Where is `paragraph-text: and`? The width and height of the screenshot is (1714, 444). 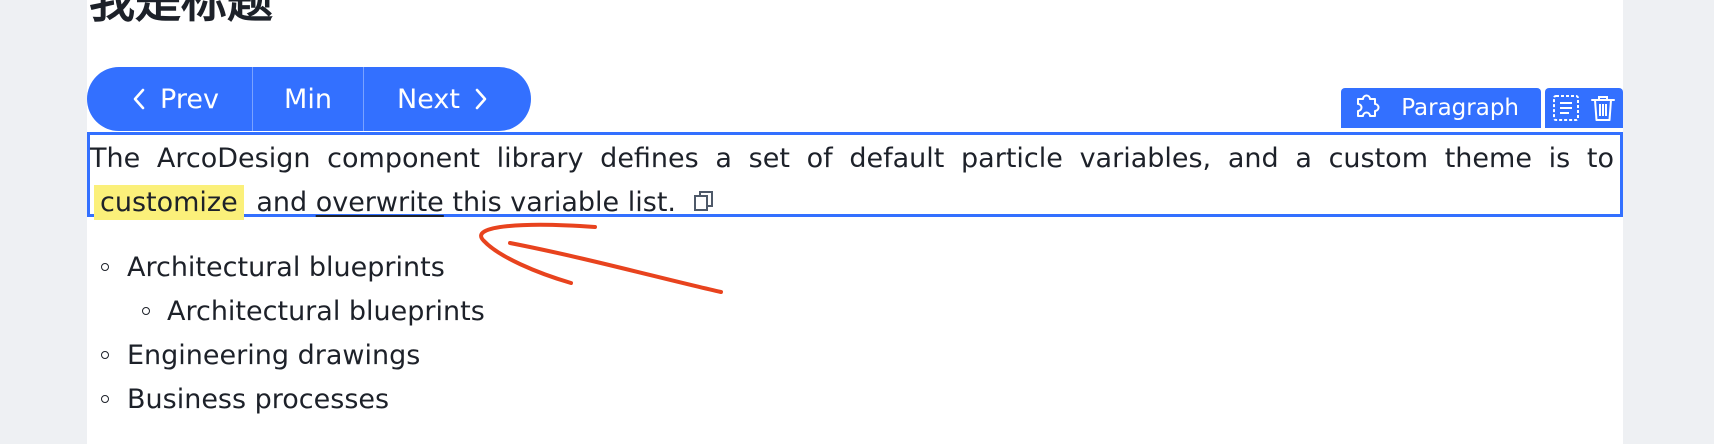
paragraph-text: and is located at coordinates (282, 202).